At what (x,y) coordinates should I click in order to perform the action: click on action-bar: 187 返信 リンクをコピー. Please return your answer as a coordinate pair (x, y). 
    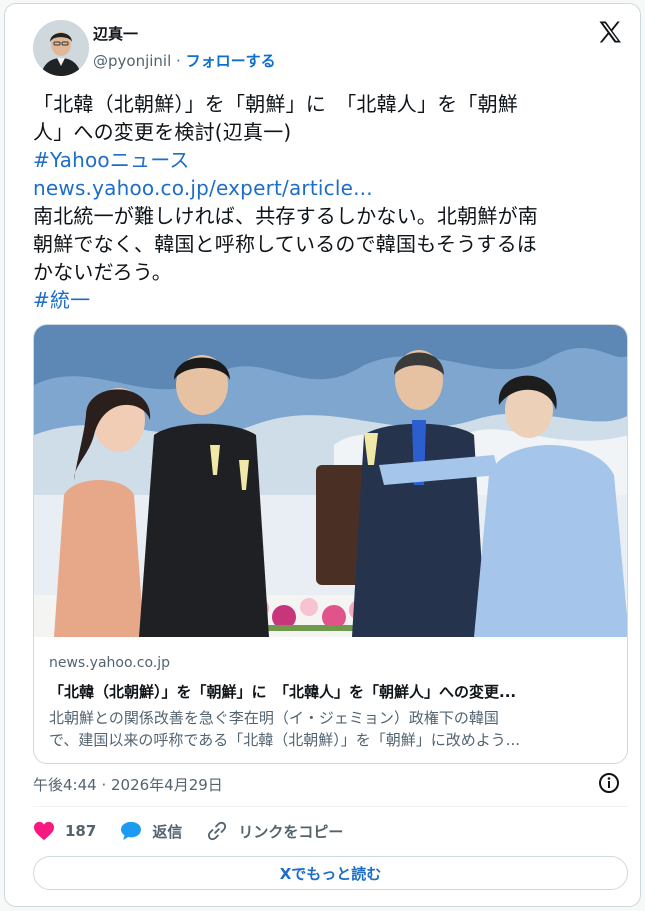
    Looking at the image, I should click on (200, 831).